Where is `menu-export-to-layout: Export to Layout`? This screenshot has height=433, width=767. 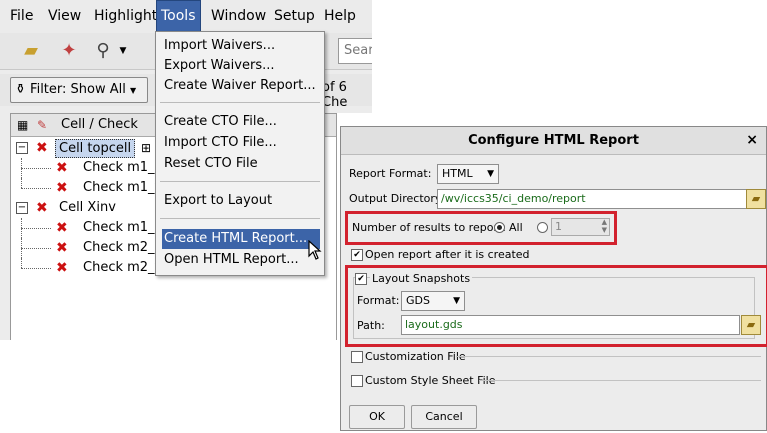 menu-export-to-layout: Export to Layout is located at coordinates (241, 201).